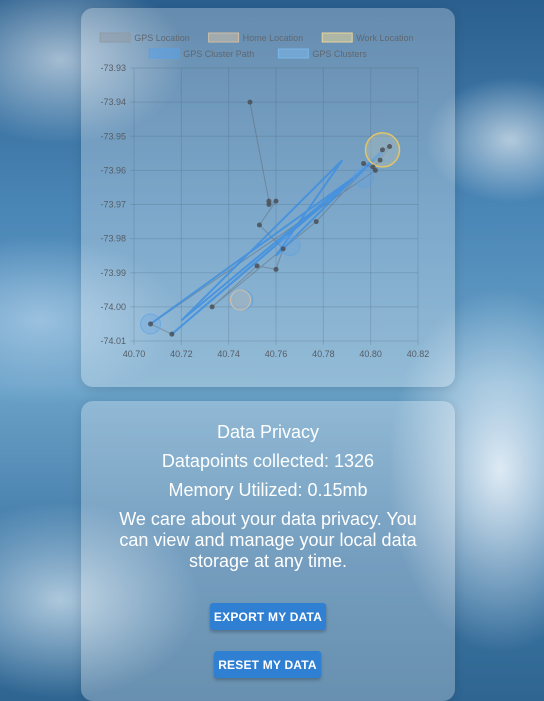  What do you see at coordinates (162, 38) in the screenshot?
I see `legend-label: GPS Location` at bounding box center [162, 38].